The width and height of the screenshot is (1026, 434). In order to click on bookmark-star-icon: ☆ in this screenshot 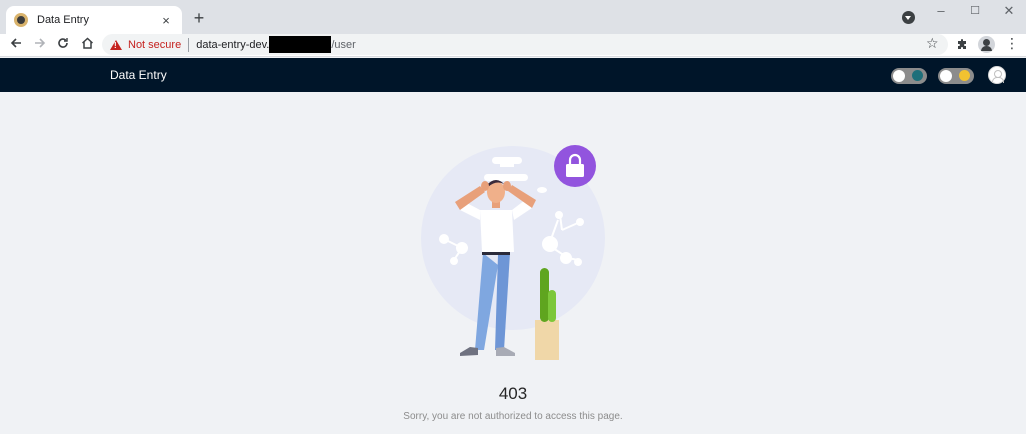, I will do `click(932, 43)`.